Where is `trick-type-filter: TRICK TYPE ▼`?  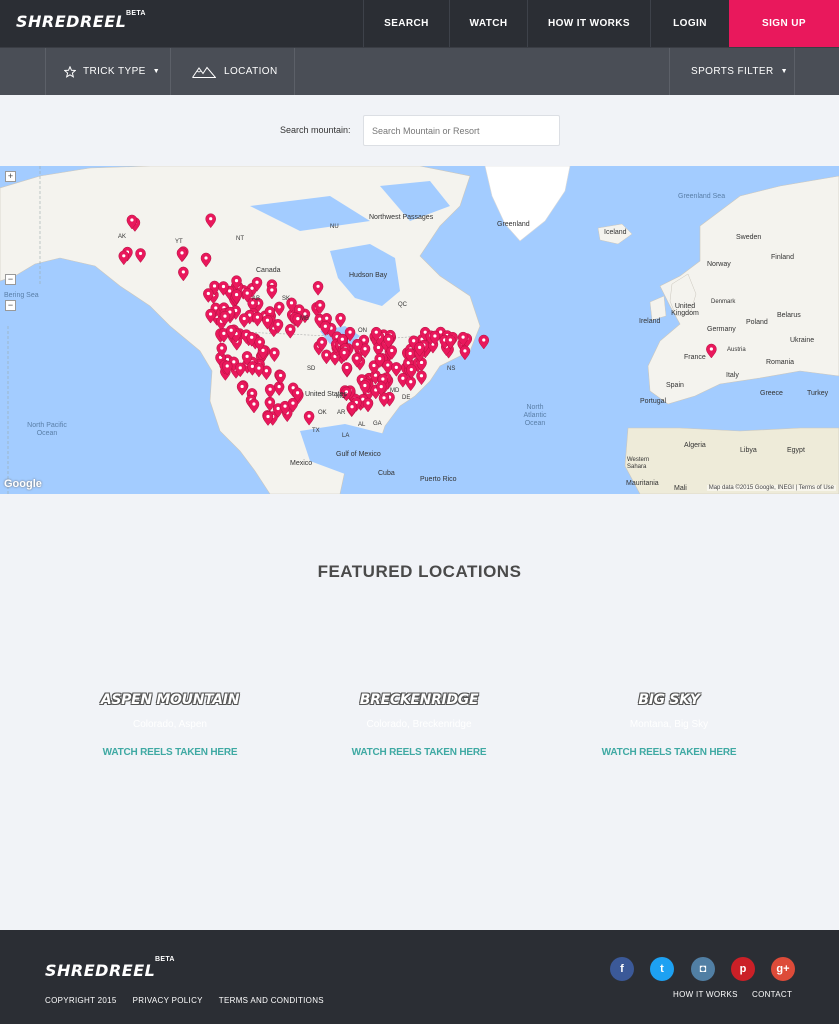 trick-type-filter: TRICK TYPE ▼ is located at coordinates (112, 71).